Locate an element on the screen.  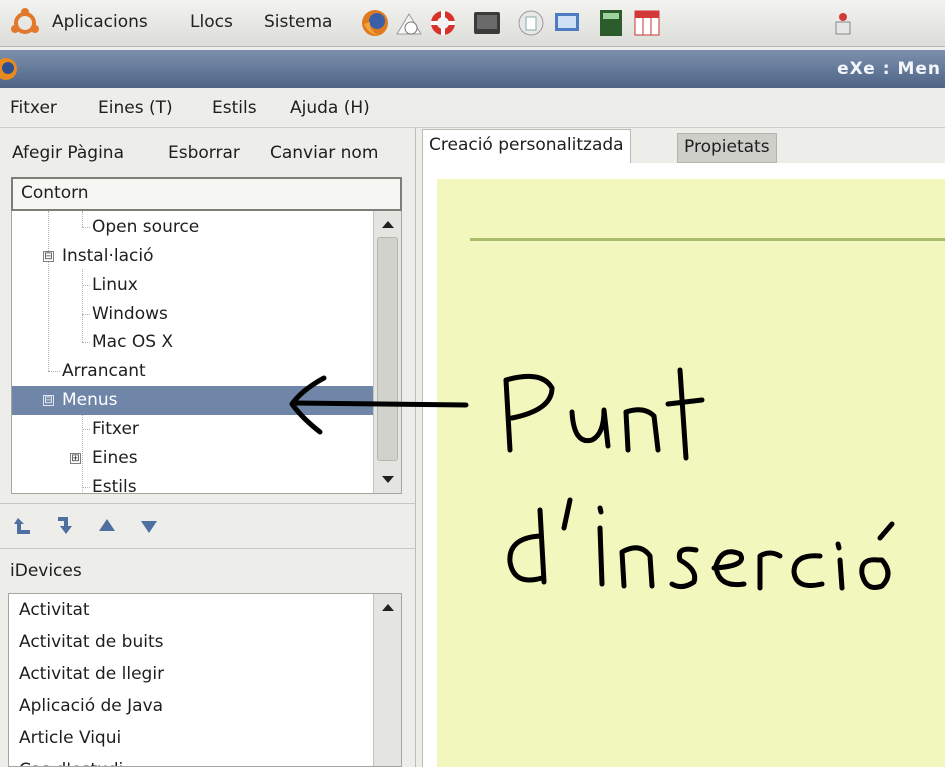
handwritten-text-dinsercio is located at coordinates (701, 544).